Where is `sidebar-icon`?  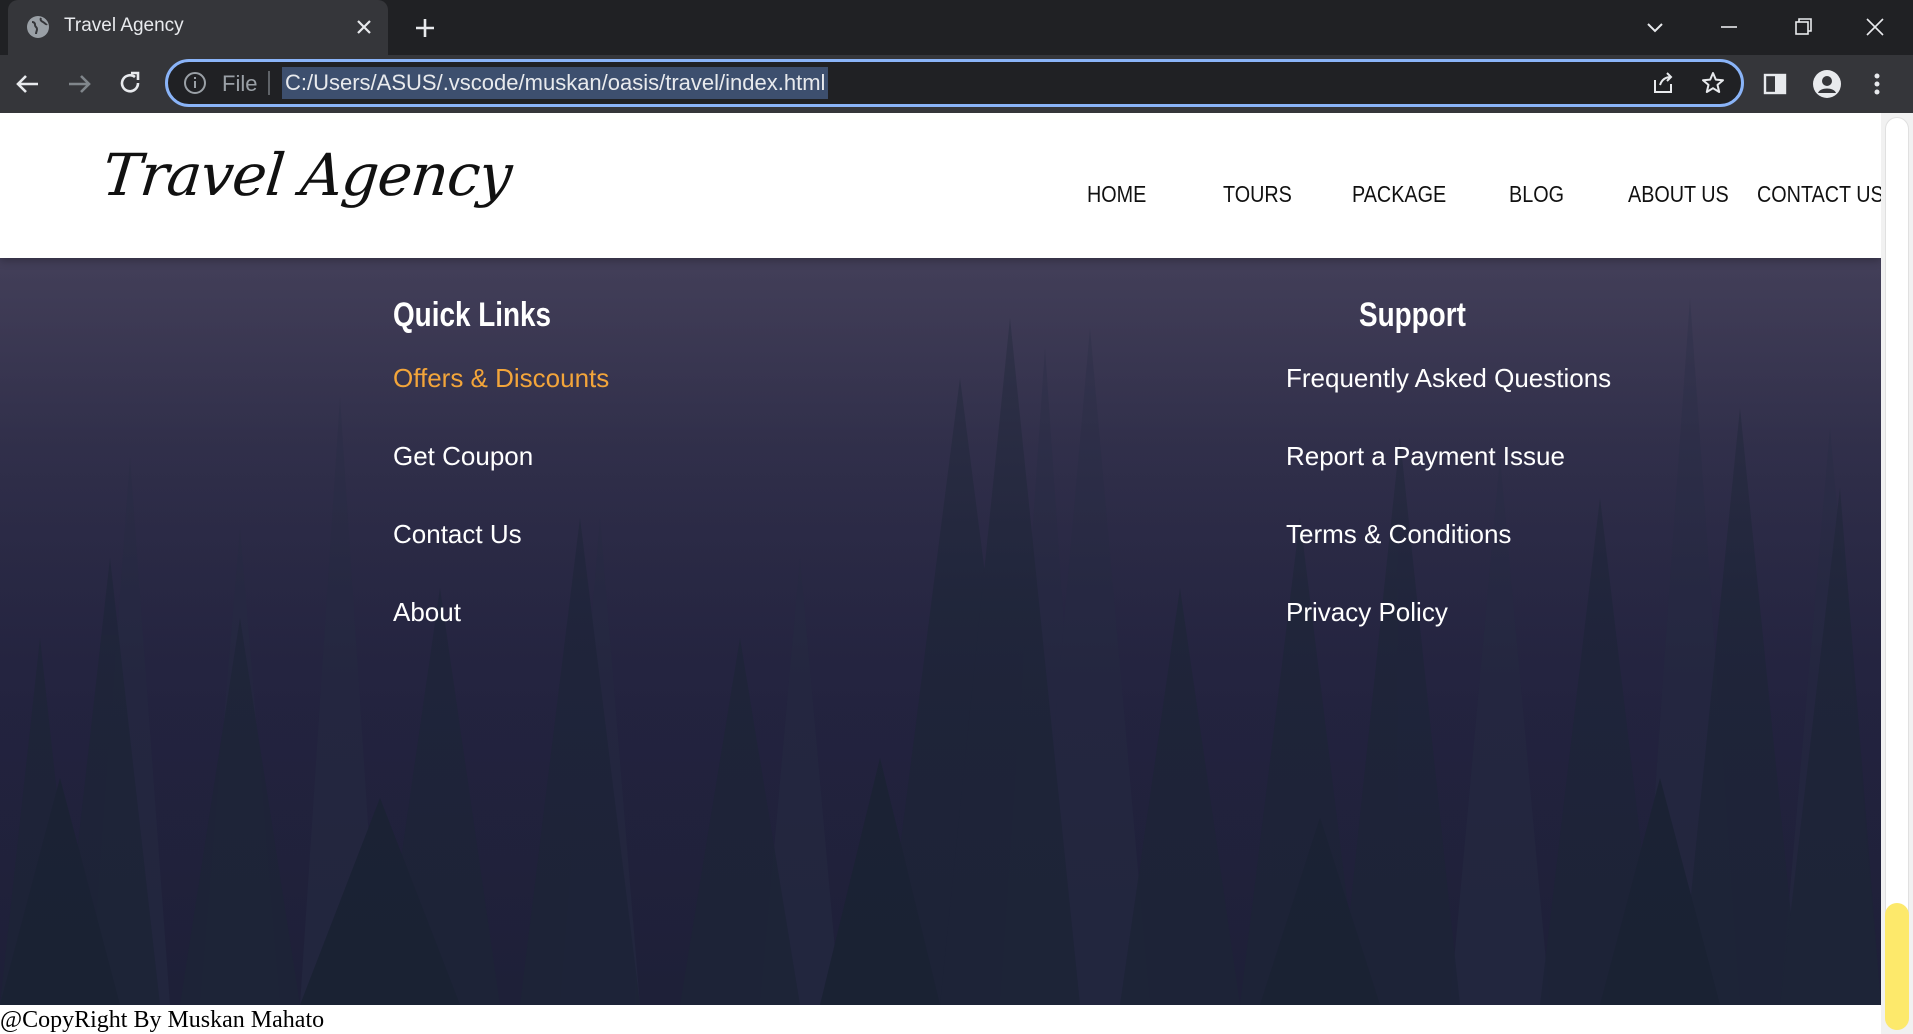
sidebar-icon is located at coordinates (1775, 84).